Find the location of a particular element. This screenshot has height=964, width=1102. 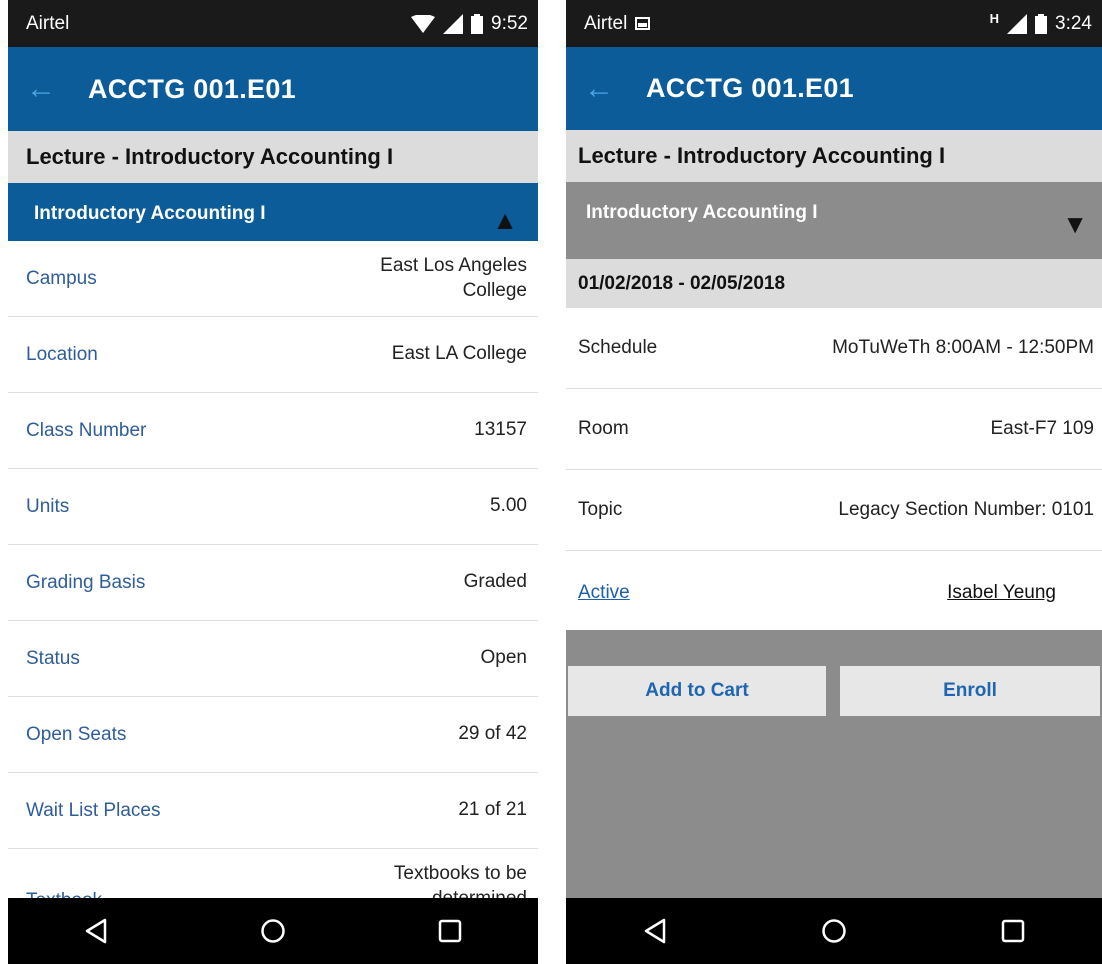

status-bar: Airtel 9:52 is located at coordinates (273, 23).